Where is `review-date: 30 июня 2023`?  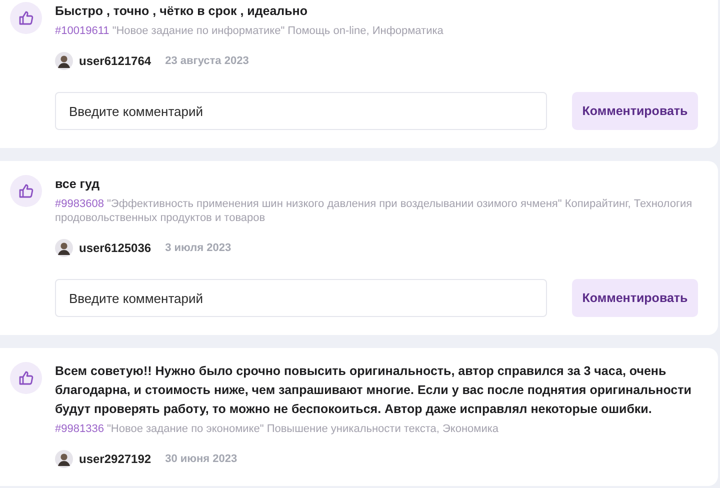
review-date: 30 июня 2023 is located at coordinates (201, 459).